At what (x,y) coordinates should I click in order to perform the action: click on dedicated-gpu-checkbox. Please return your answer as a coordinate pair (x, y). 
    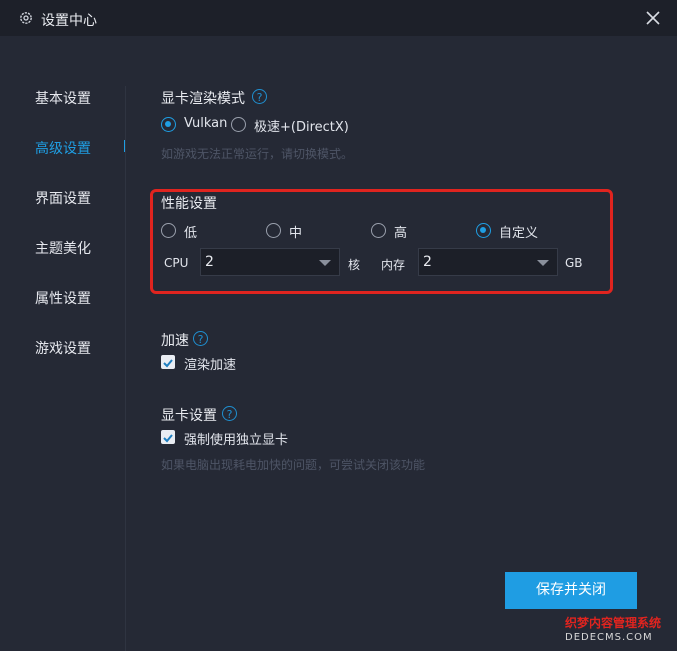
    Looking at the image, I should click on (168, 437).